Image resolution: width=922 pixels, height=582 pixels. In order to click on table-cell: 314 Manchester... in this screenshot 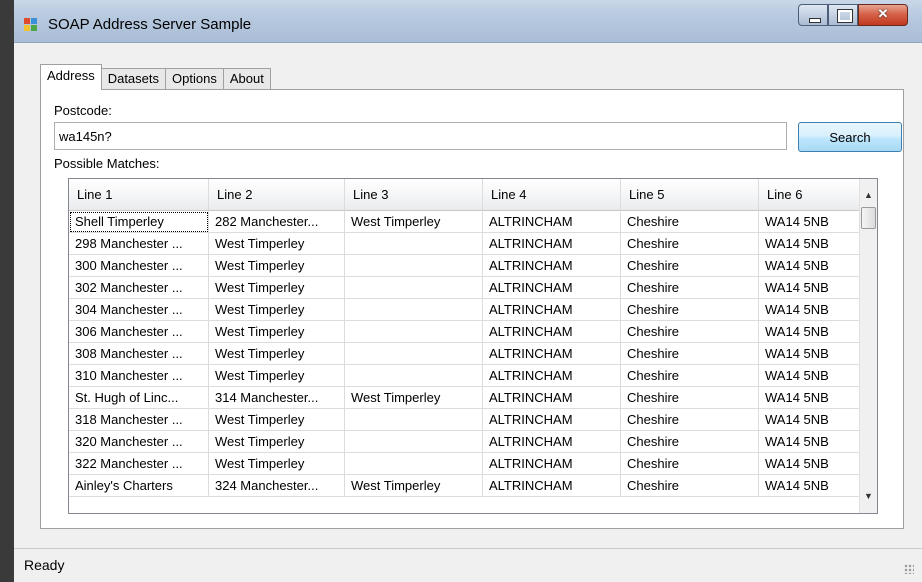, I will do `click(277, 398)`.